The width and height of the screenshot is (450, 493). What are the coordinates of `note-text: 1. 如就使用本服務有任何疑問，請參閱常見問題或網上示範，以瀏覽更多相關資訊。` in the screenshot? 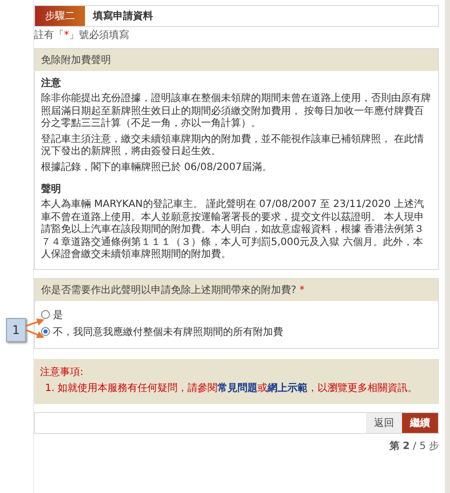 It's located at (232, 388).